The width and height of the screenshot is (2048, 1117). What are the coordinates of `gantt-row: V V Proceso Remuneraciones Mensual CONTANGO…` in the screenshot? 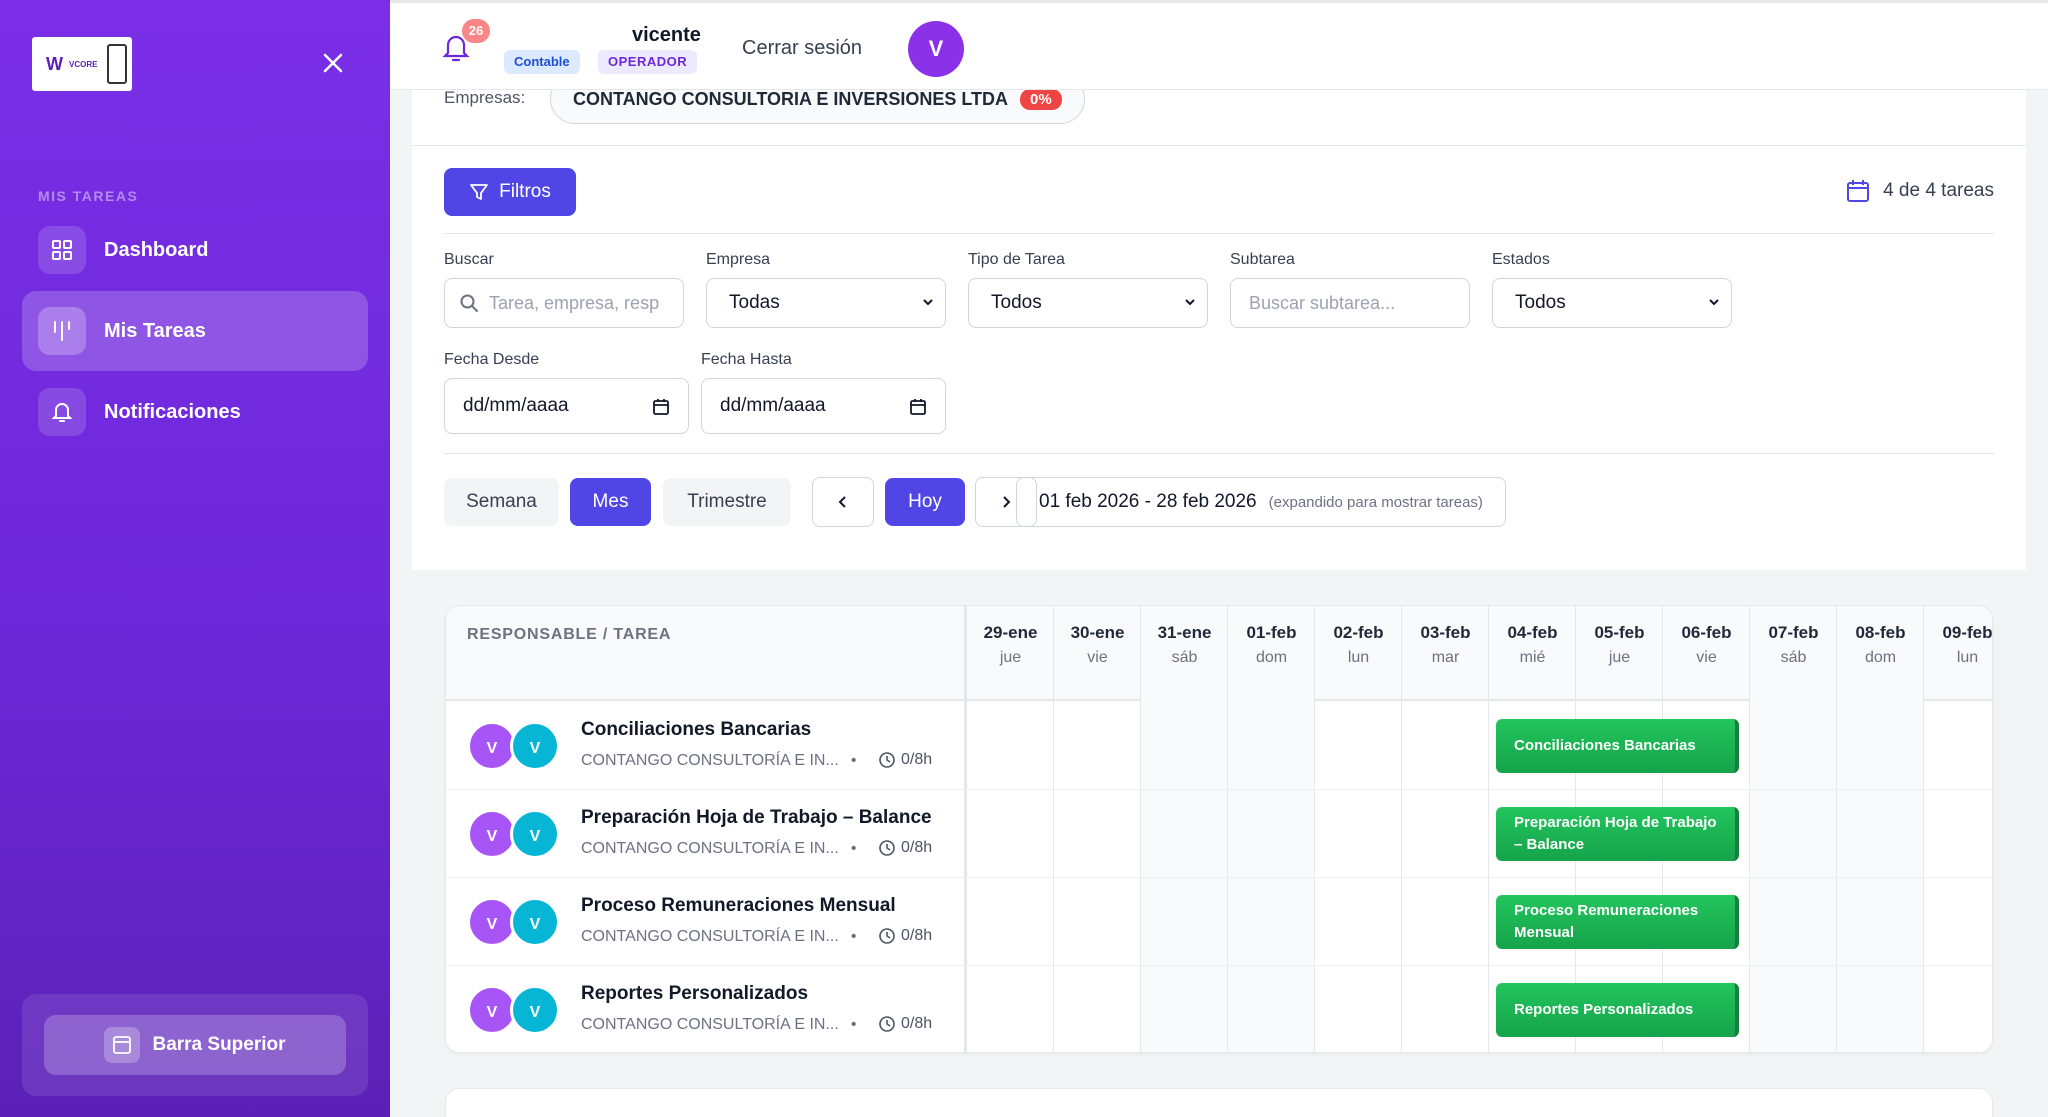 It's located at (1219, 922).